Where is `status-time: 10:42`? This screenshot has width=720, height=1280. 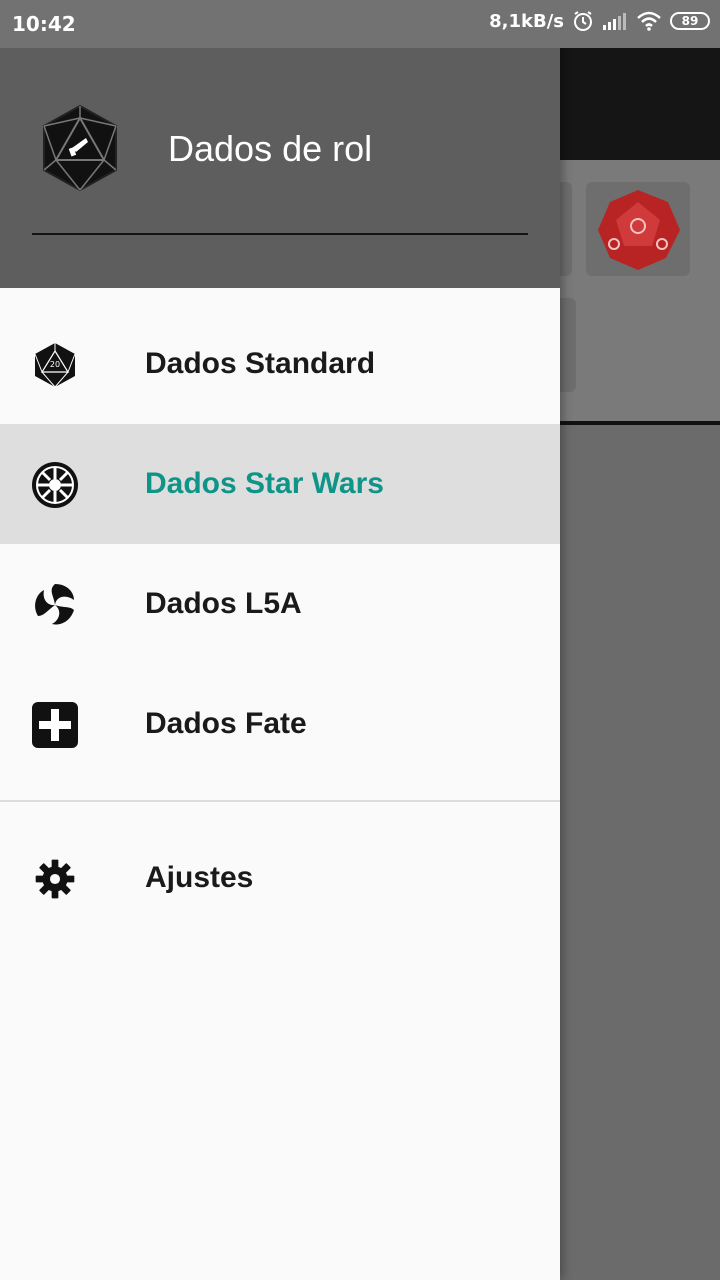 status-time: 10:42 is located at coordinates (44, 24).